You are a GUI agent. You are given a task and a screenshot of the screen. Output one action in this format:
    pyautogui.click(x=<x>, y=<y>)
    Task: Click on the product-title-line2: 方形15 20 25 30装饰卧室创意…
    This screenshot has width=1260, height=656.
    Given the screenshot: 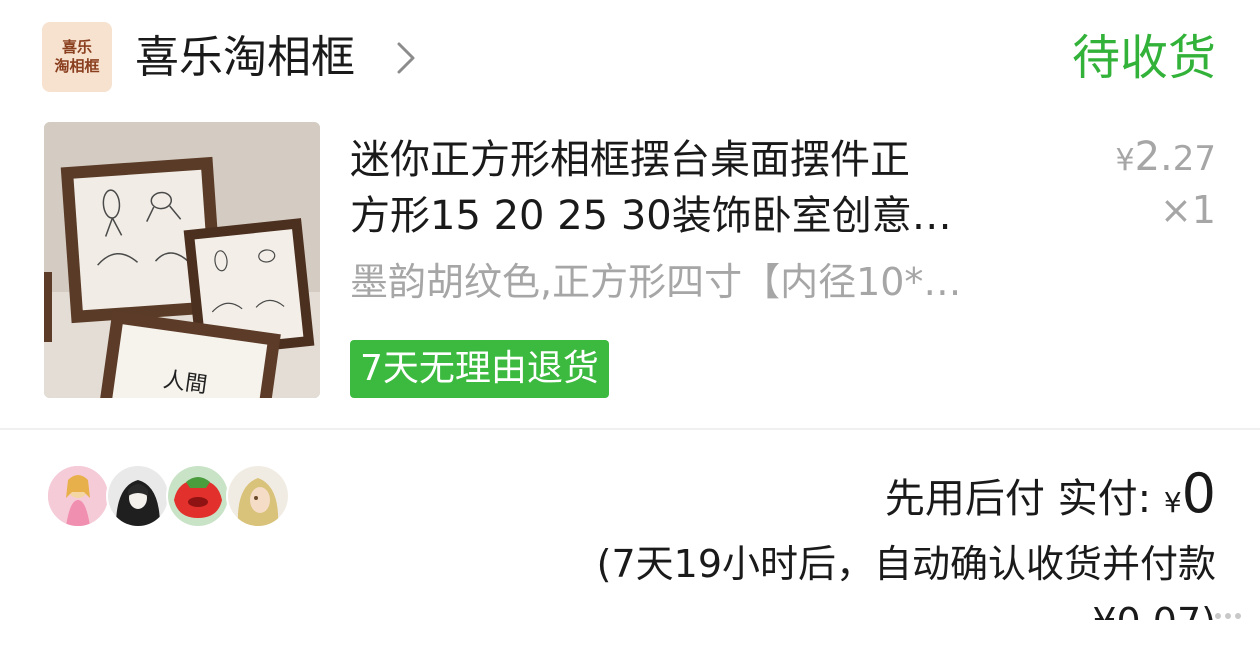 What is the action you would take?
    pyautogui.click(x=651, y=216)
    